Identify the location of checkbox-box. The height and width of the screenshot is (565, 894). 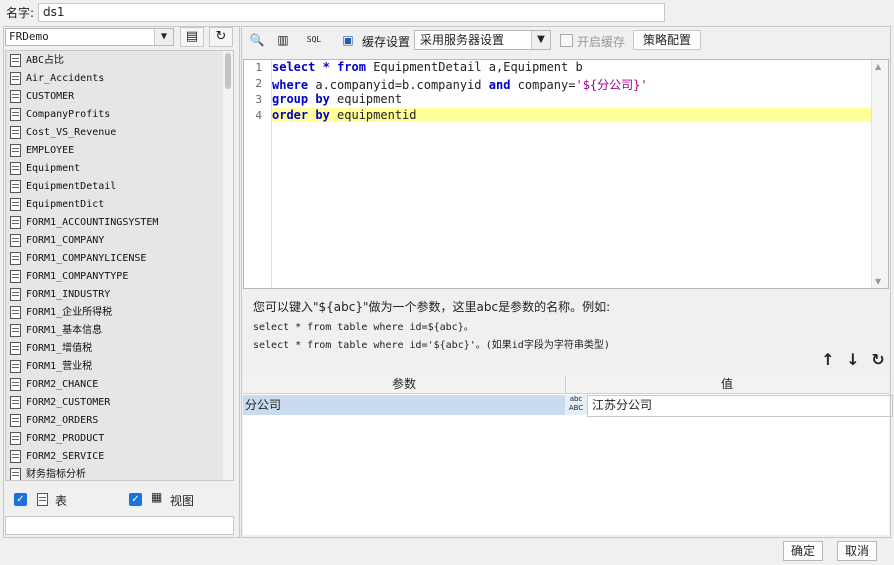
(566, 40).